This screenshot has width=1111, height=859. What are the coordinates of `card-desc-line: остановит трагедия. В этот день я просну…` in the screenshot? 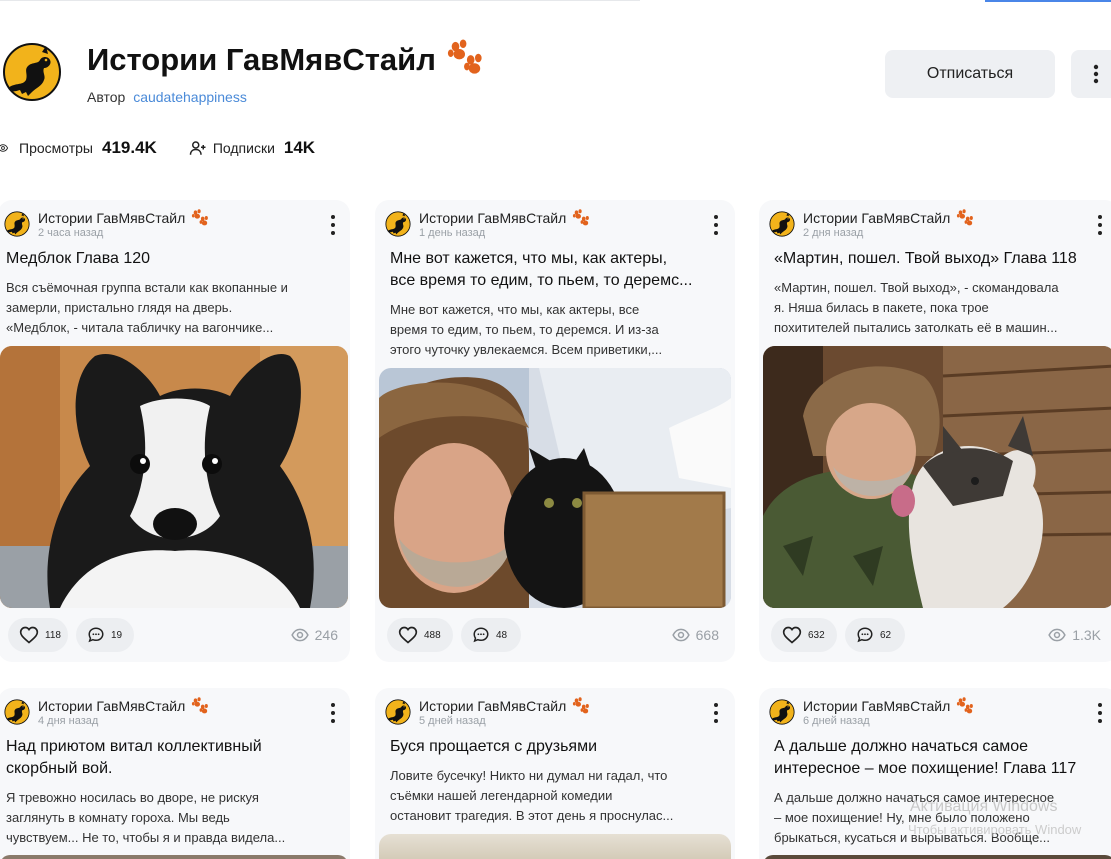 It's located at (532, 815).